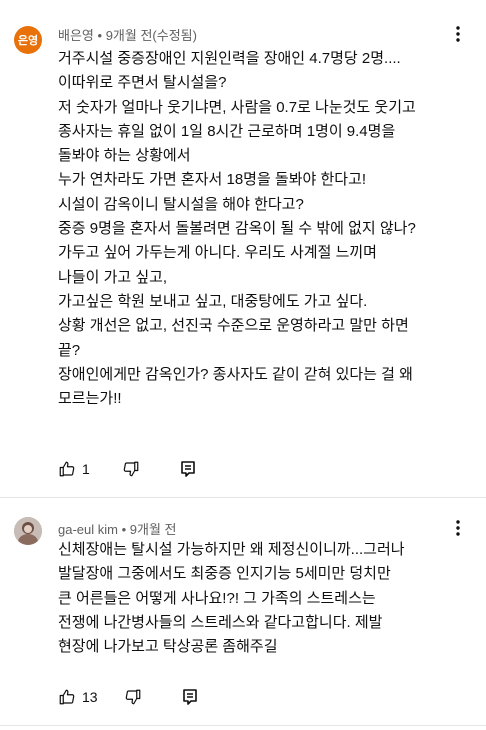  I want to click on comment-author: 배은영, so click(76, 35).